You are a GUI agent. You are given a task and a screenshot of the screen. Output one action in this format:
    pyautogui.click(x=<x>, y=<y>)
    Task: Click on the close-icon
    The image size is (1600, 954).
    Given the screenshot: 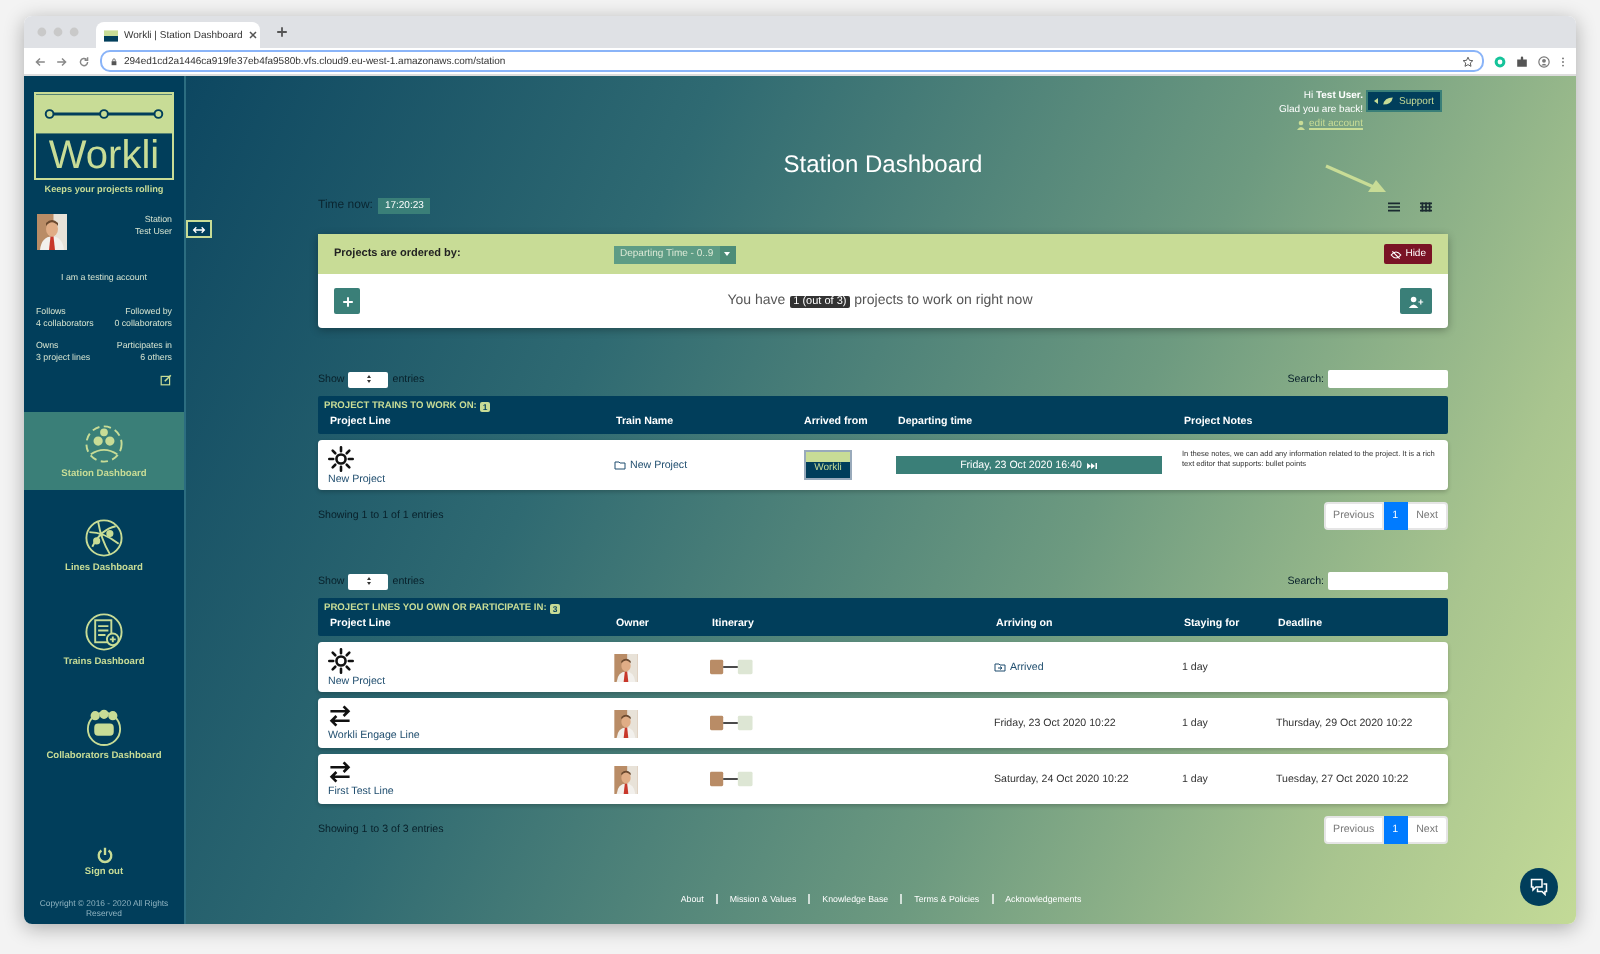 What is the action you would take?
    pyautogui.click(x=253, y=35)
    